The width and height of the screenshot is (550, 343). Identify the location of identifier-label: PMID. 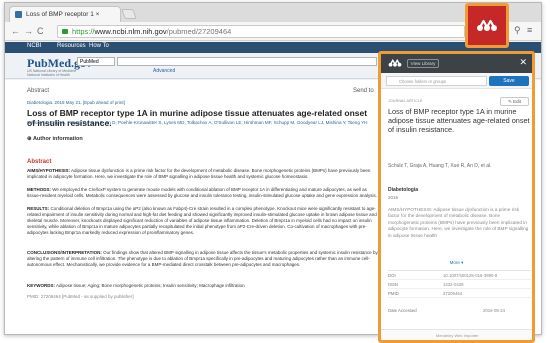
(393, 293).